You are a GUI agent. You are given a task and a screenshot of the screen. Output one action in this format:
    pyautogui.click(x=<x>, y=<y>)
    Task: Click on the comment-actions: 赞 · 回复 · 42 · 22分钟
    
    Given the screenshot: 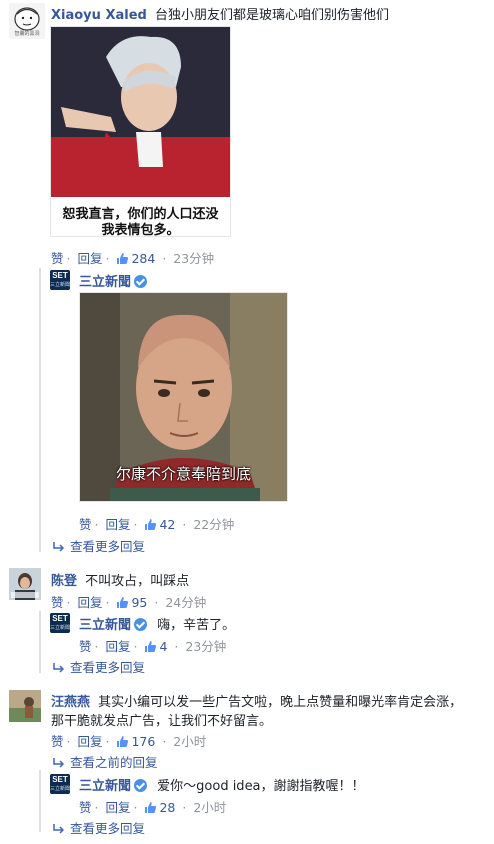 What is the action you would take?
    pyautogui.click(x=157, y=524)
    